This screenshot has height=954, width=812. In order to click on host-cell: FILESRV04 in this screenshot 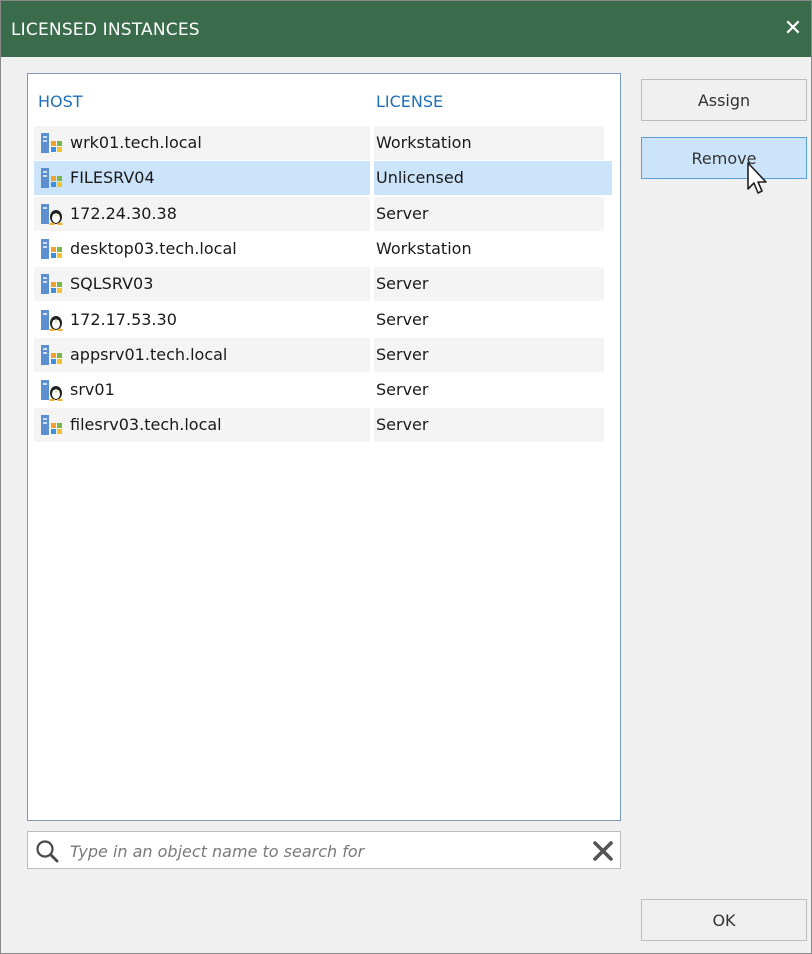, I will do `click(203, 178)`.